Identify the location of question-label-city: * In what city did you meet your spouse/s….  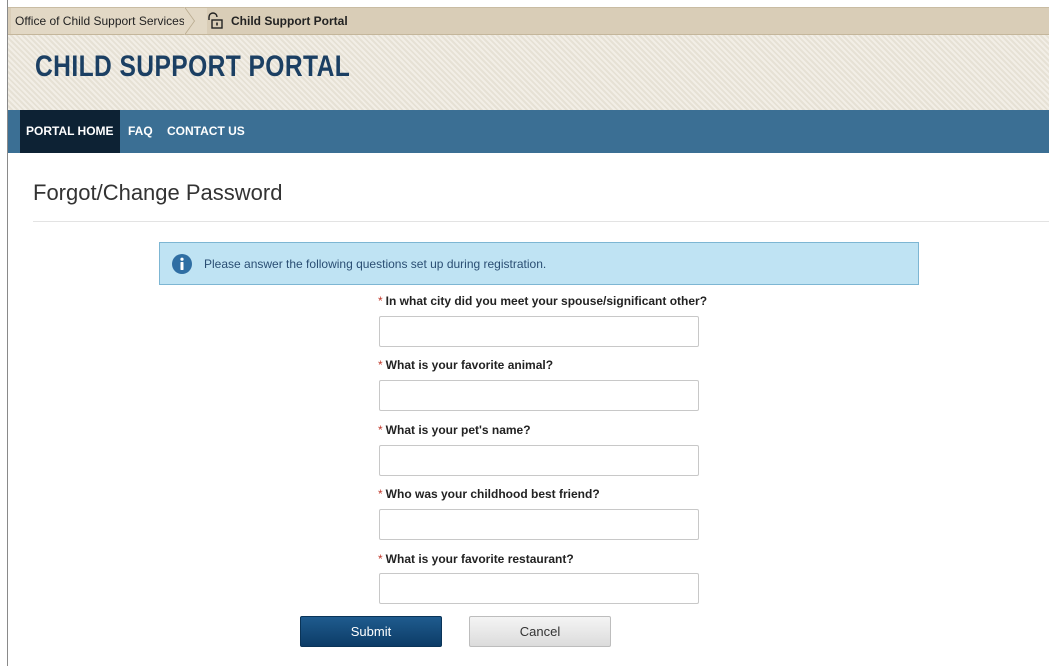
(542, 301).